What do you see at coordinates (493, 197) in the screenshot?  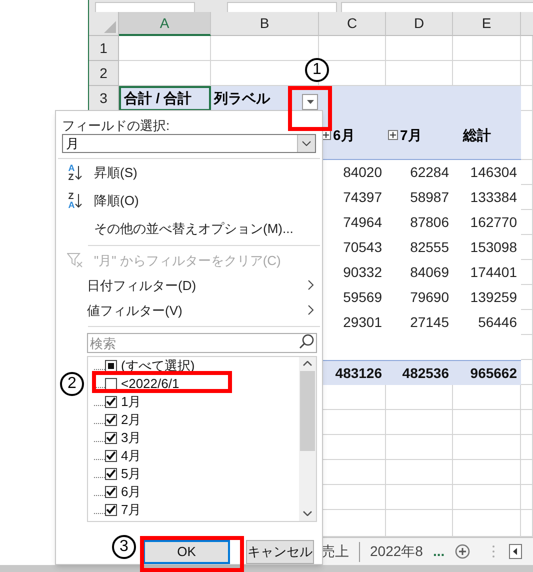 I see `value-cell-text: 133384` at bounding box center [493, 197].